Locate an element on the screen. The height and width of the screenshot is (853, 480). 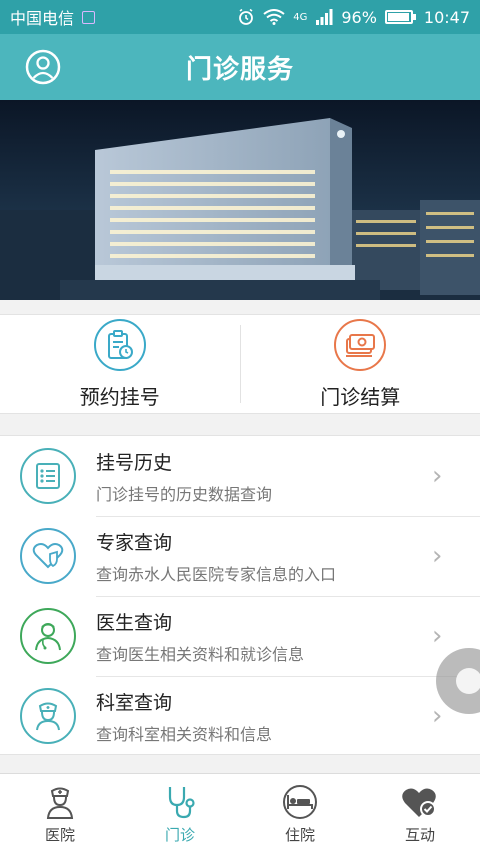
clock-time: 10:47 is located at coordinates (446, 17).